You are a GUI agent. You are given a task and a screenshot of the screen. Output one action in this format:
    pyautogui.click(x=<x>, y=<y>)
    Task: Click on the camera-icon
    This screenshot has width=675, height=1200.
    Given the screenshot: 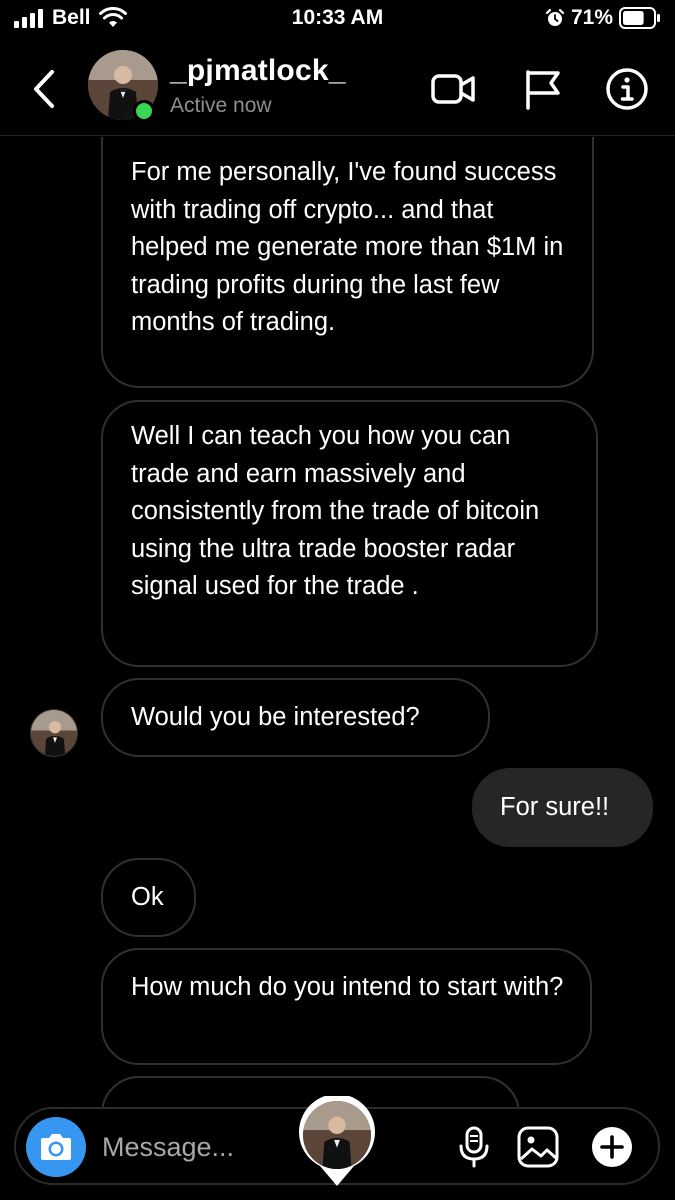 What is the action you would take?
    pyautogui.click(x=56, y=1147)
    